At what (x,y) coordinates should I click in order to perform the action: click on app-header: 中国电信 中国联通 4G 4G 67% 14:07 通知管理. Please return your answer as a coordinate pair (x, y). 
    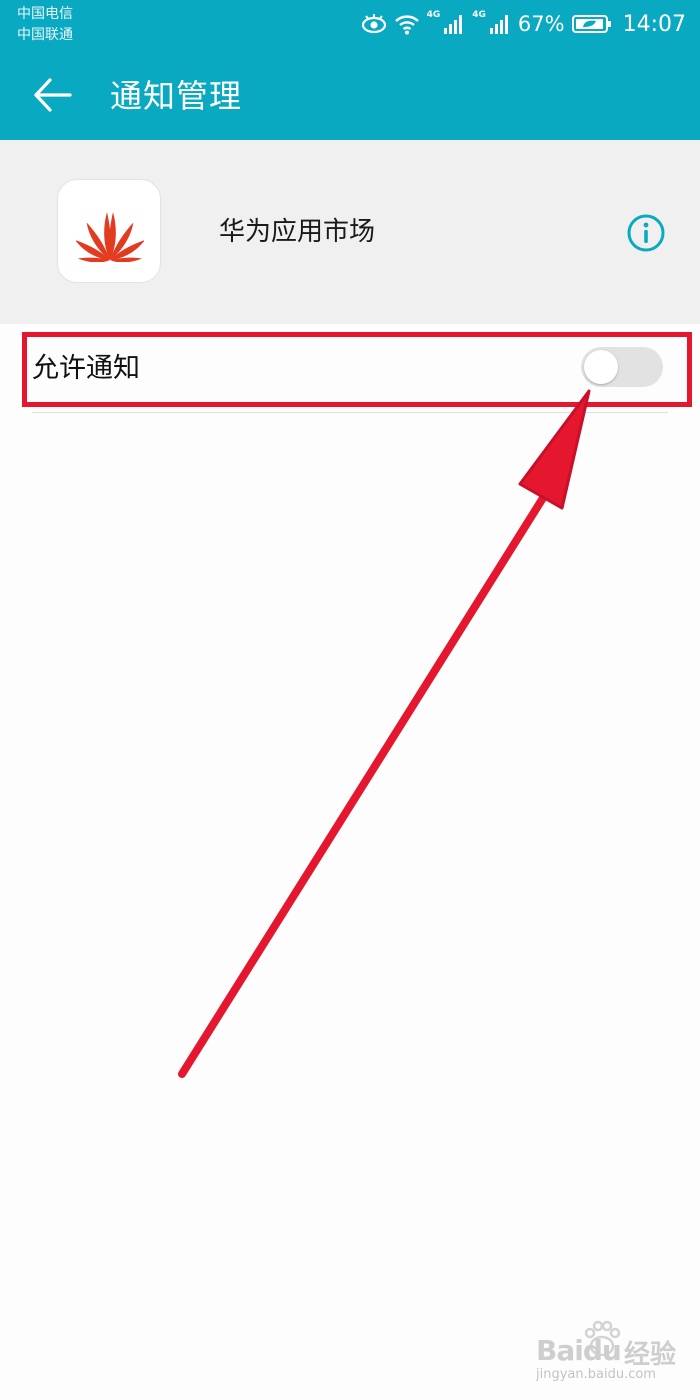
    Looking at the image, I should click on (350, 70).